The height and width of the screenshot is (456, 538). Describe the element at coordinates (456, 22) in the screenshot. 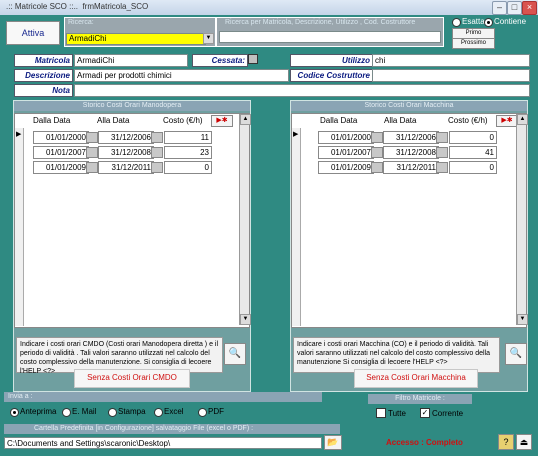

I see `esatta-radio` at that location.